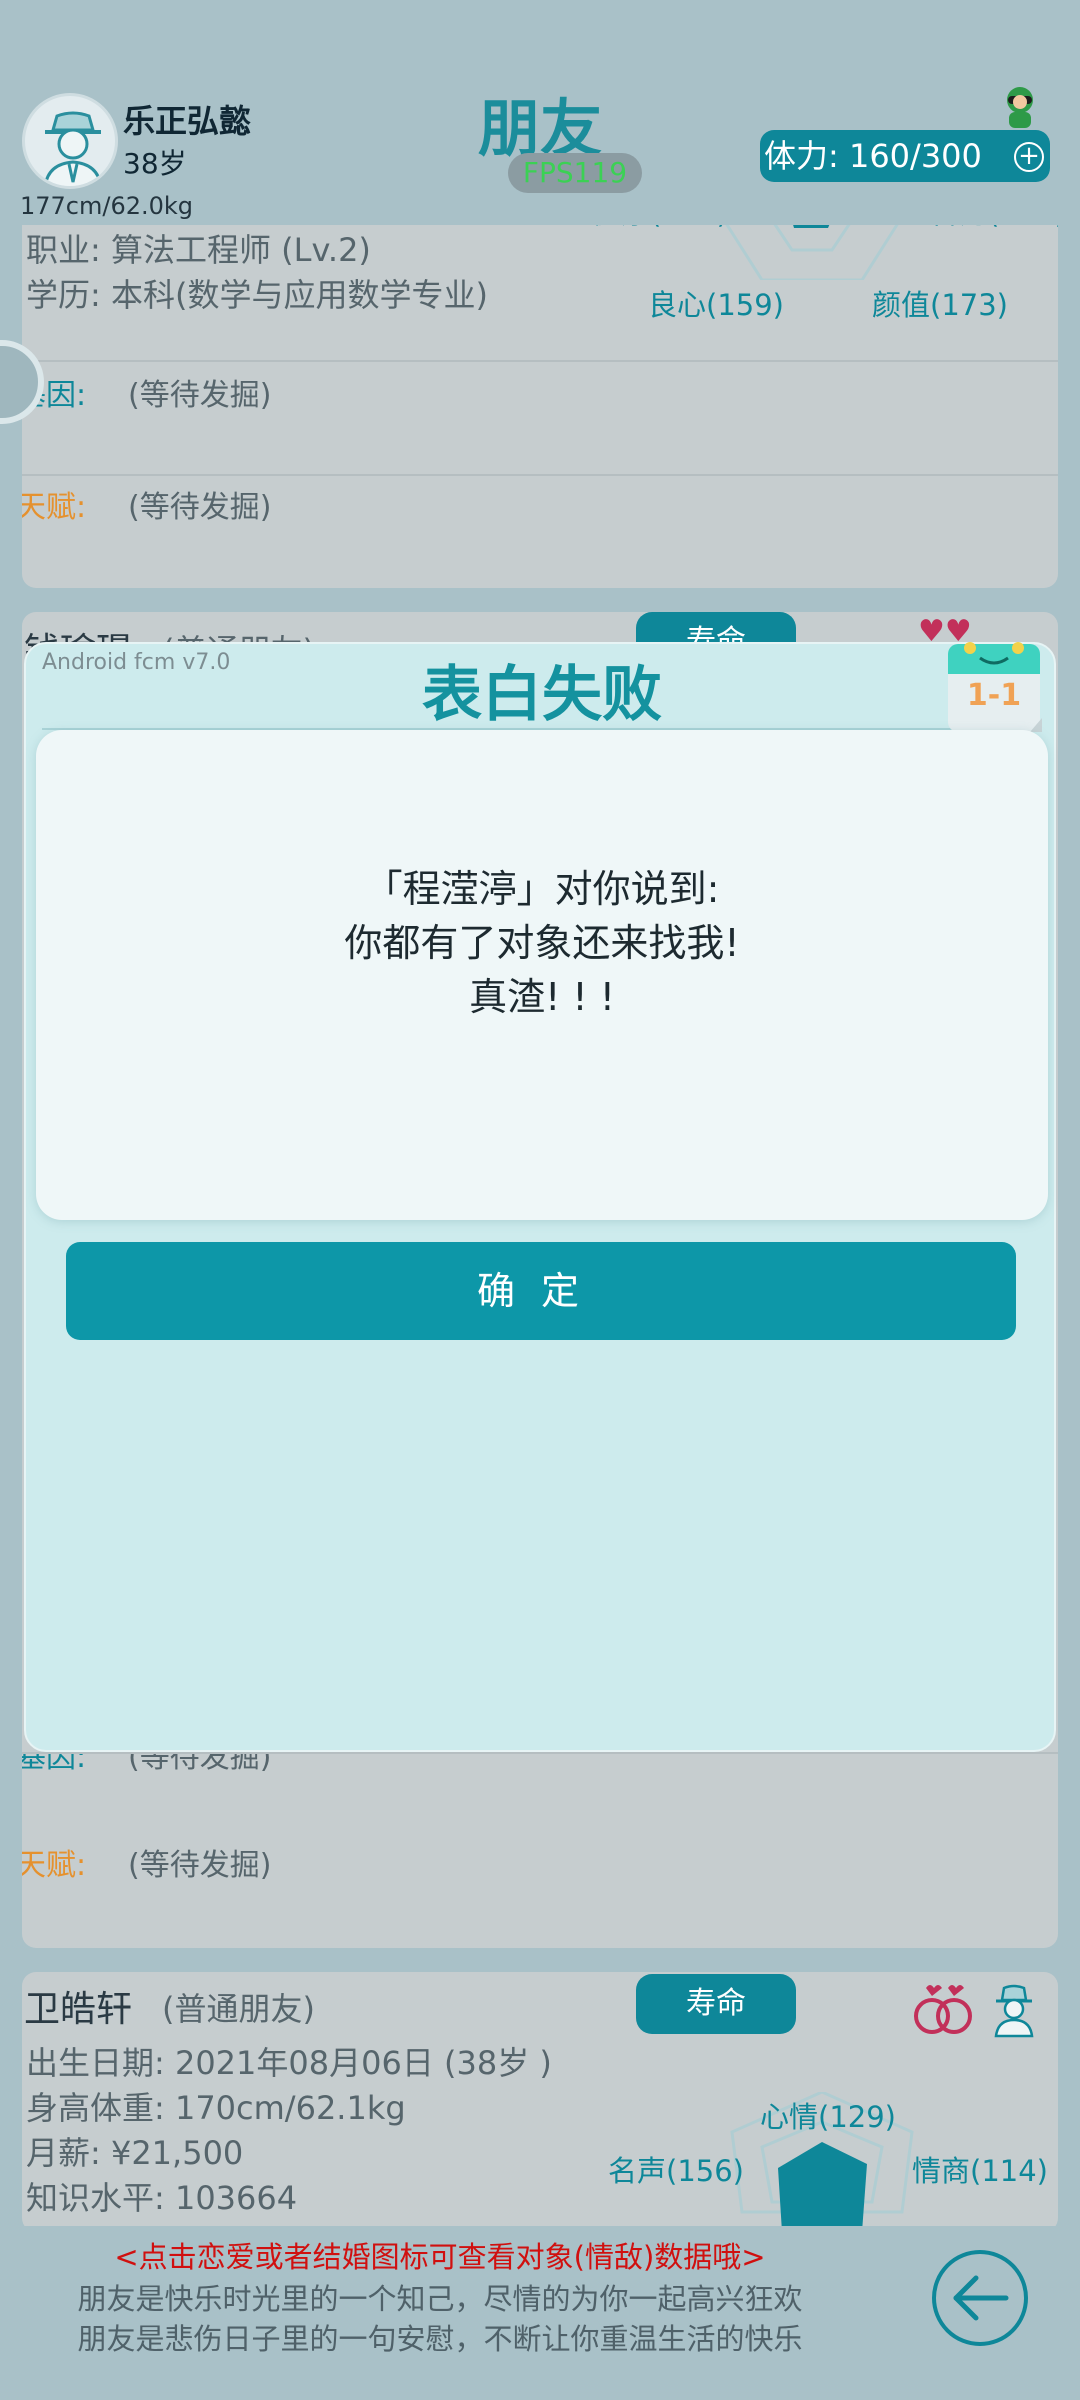 The height and width of the screenshot is (2400, 1080). What do you see at coordinates (107, 206) in the screenshot?
I see `user-height-weight: 177cm/62.0kg` at bounding box center [107, 206].